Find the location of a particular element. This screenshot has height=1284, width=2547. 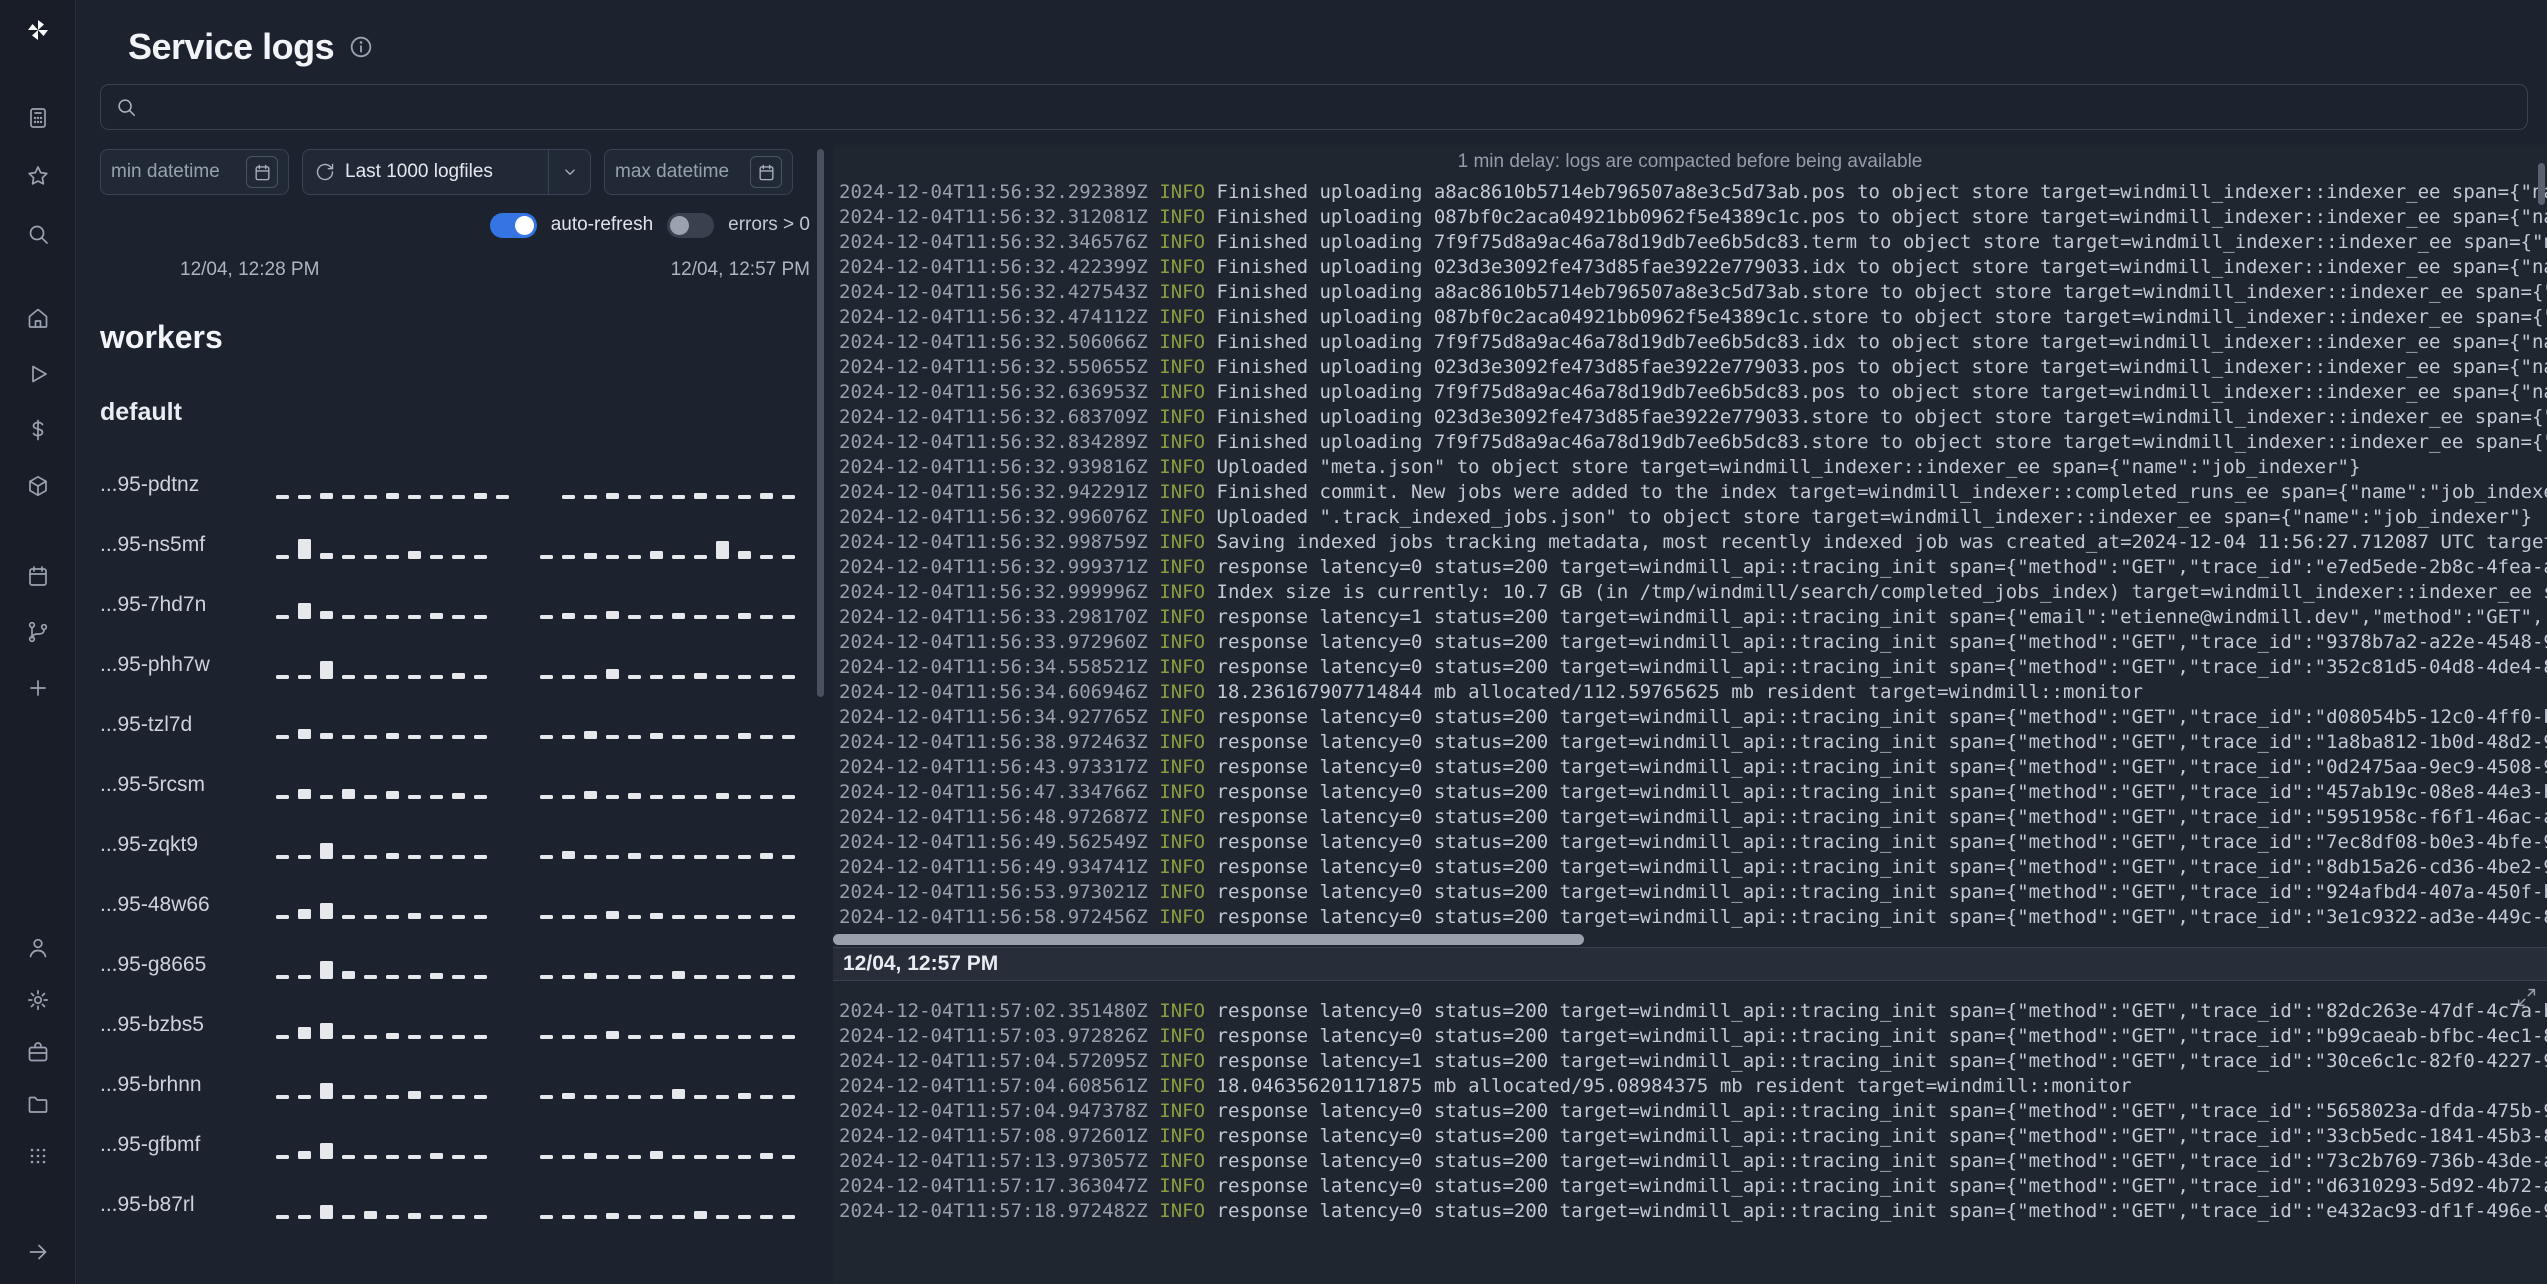

worker-row: ...95-phh7w is located at coordinates (455, 665).